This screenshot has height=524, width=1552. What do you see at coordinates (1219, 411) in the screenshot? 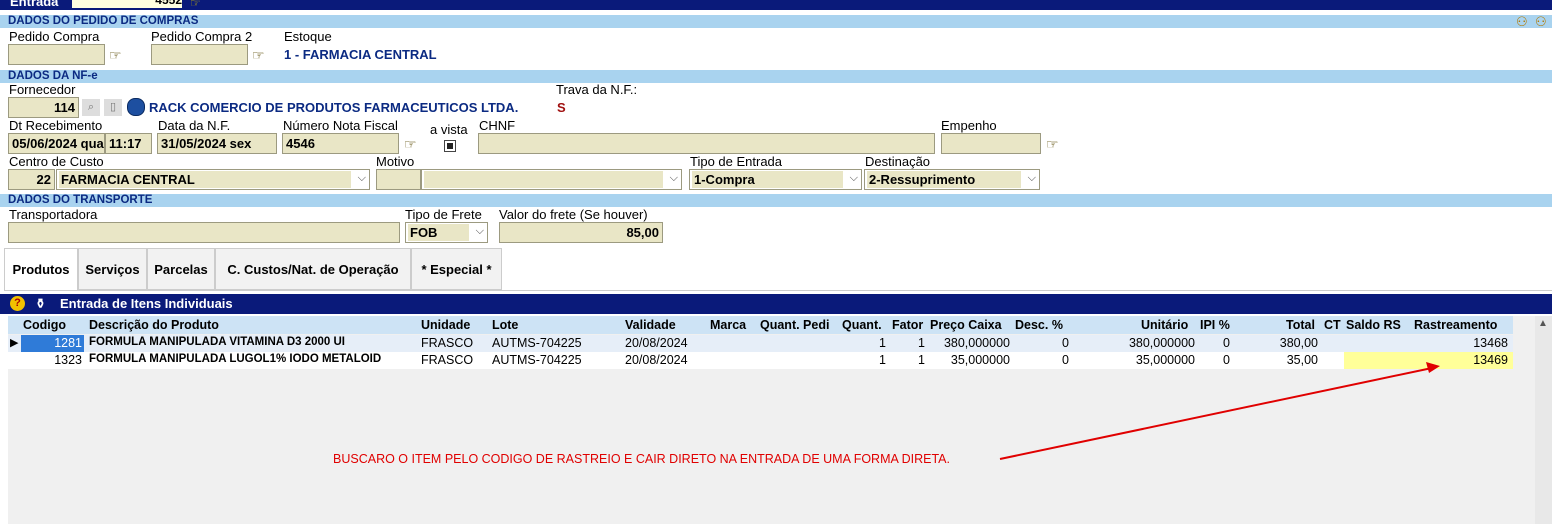
I see `annotation-arrow` at bounding box center [1219, 411].